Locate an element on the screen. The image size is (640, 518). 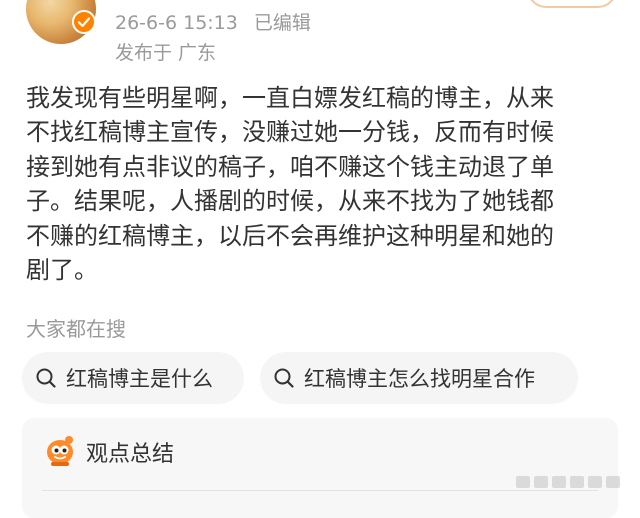
verified-badge-icon is located at coordinates (84, 22).